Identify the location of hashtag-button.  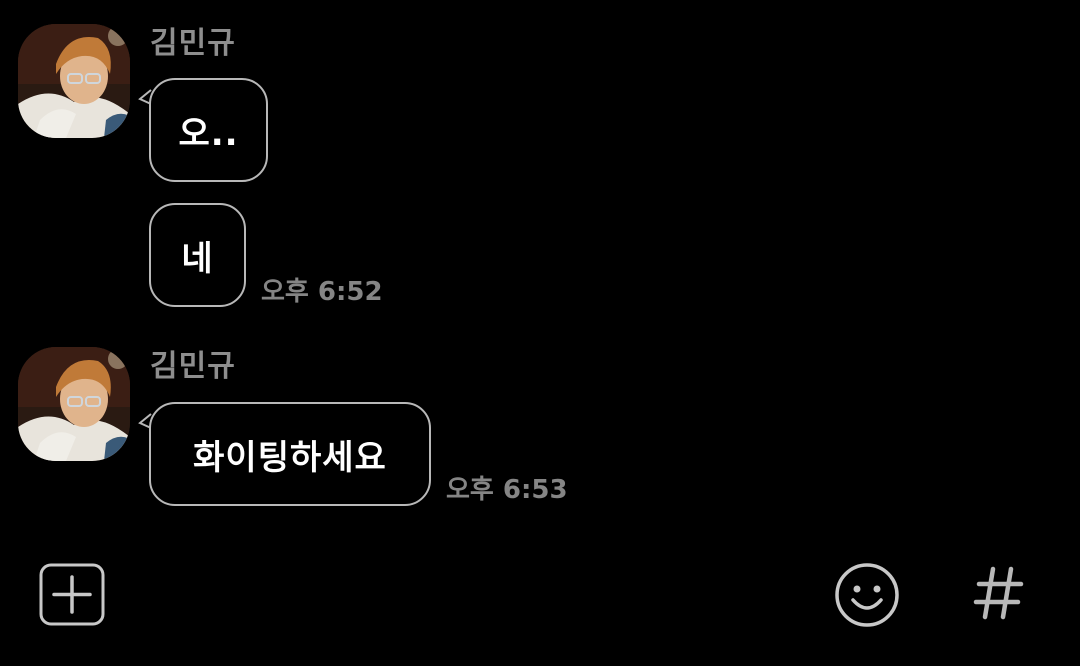
(999, 593).